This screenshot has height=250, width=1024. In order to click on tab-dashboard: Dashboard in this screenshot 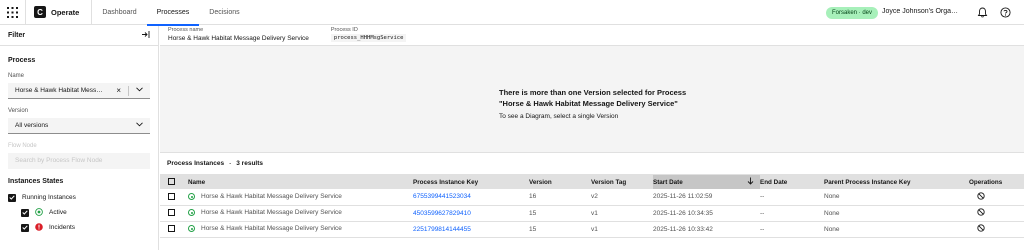, I will do `click(119, 12)`.